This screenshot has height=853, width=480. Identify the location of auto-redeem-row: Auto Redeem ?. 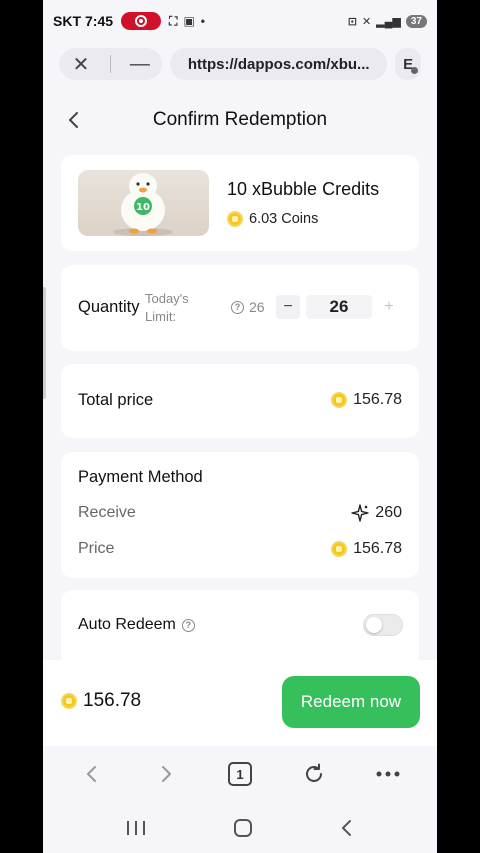
(136, 625).